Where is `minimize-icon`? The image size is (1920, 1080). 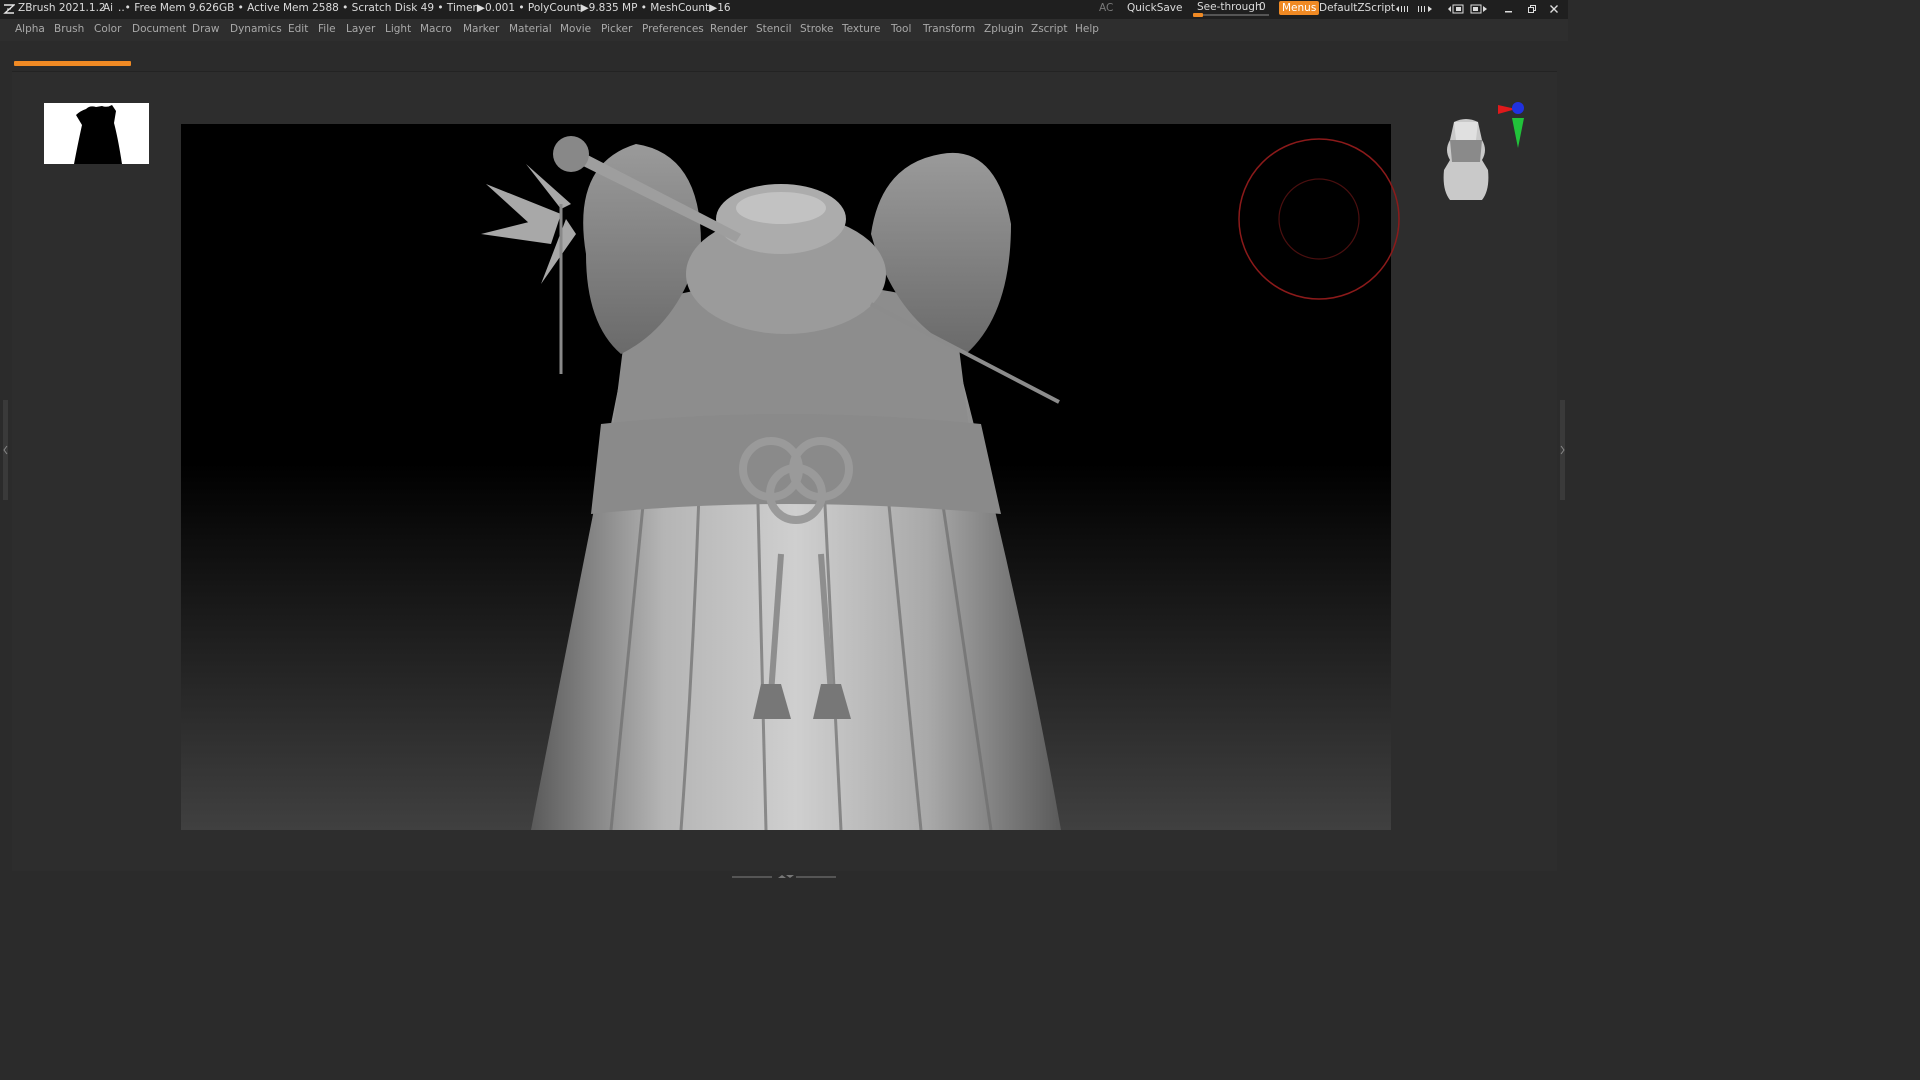 minimize-icon is located at coordinates (1509, 10).